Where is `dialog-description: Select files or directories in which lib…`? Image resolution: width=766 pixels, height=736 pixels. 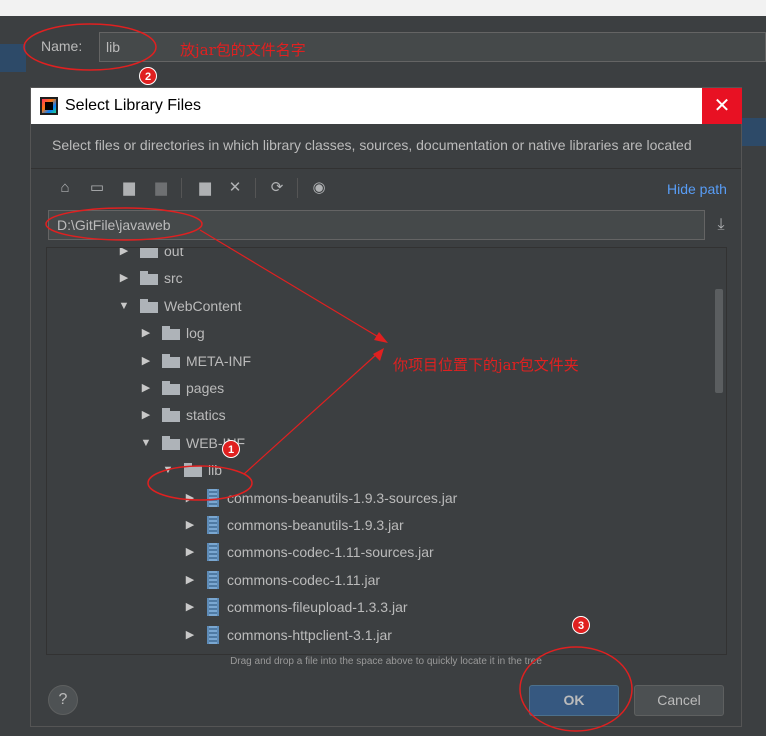
dialog-description: Select files or directories in which lib… is located at coordinates (372, 145).